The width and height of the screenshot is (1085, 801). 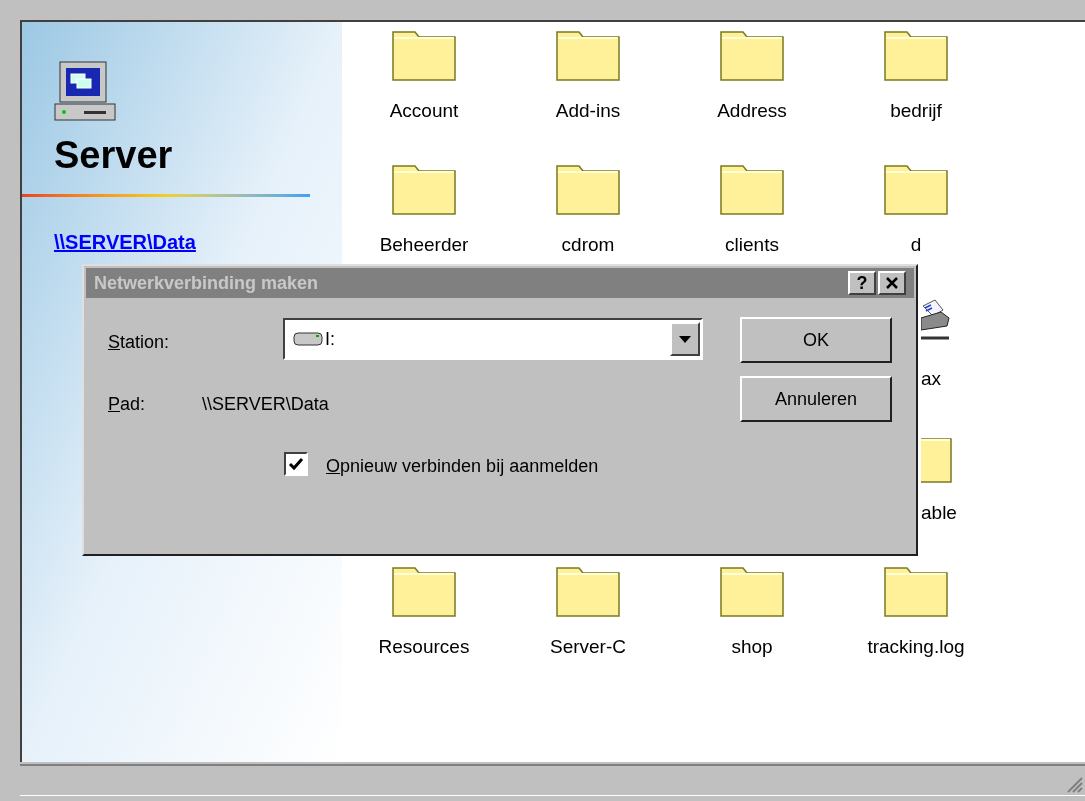 I want to click on item-label: Beheerder, so click(x=424, y=245).